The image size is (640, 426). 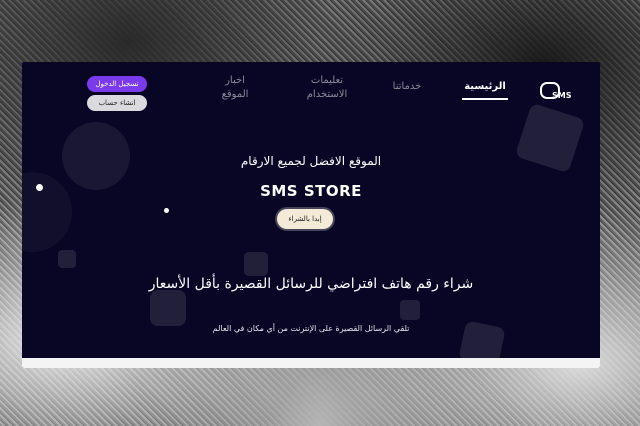 I want to click on nav-item-home: الرئيسية, so click(x=485, y=90).